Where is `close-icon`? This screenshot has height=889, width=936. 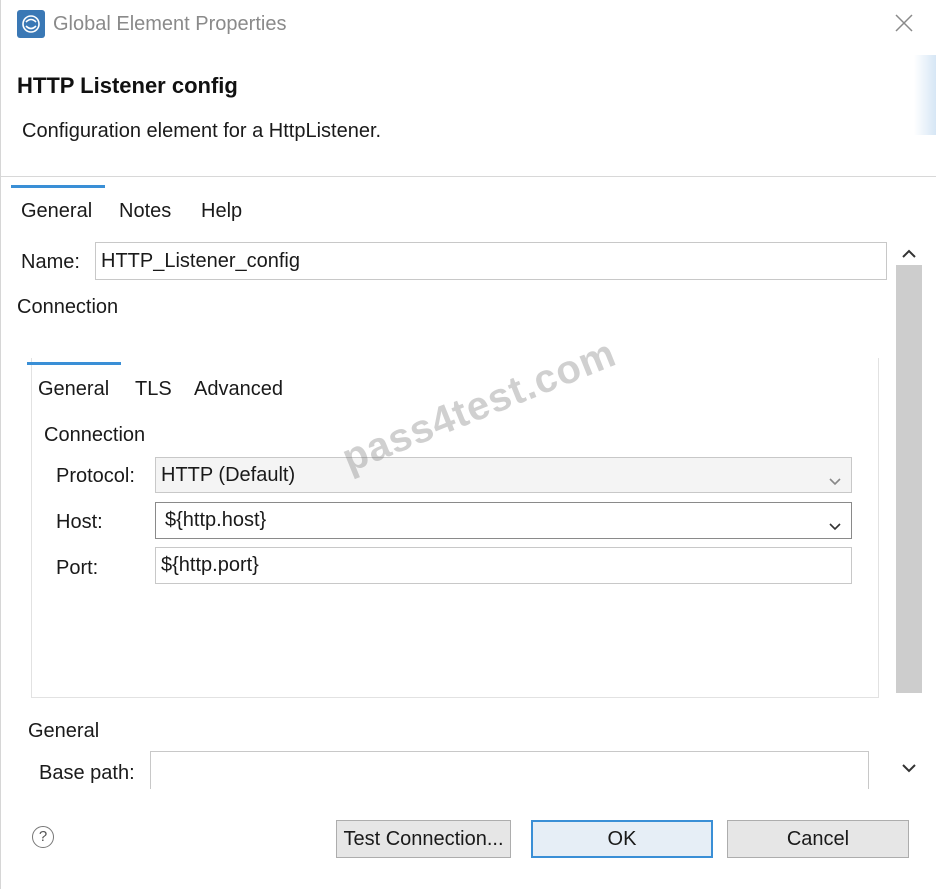 close-icon is located at coordinates (904, 23).